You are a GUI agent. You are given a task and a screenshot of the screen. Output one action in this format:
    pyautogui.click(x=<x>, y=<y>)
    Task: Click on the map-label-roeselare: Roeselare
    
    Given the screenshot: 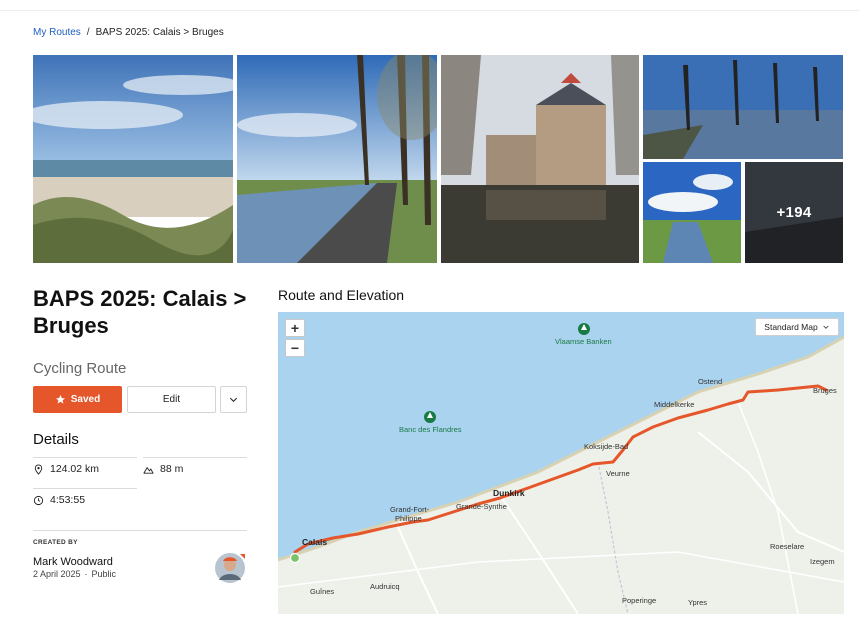 What is the action you would take?
    pyautogui.click(x=787, y=546)
    